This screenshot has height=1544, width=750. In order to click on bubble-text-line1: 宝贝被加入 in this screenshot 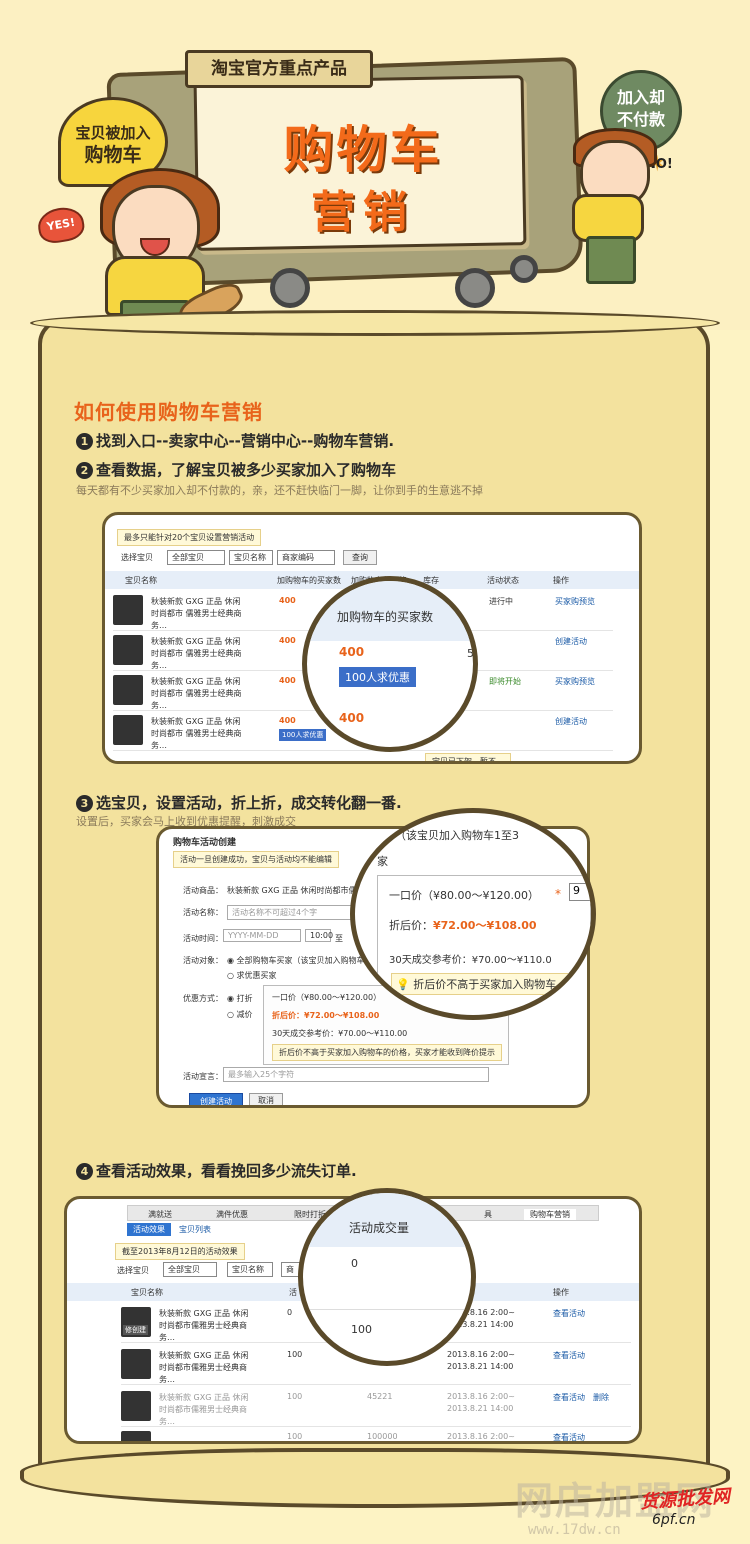, I will do `click(113, 133)`.